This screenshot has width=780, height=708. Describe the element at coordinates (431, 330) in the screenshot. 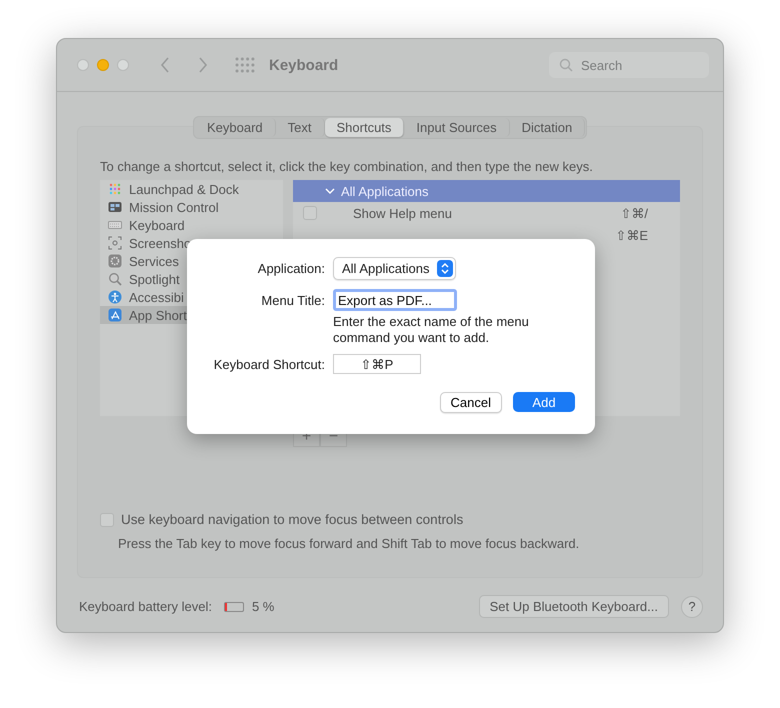

I see `hint-text: Enter the exact name of the menu command you want to add.` at that location.